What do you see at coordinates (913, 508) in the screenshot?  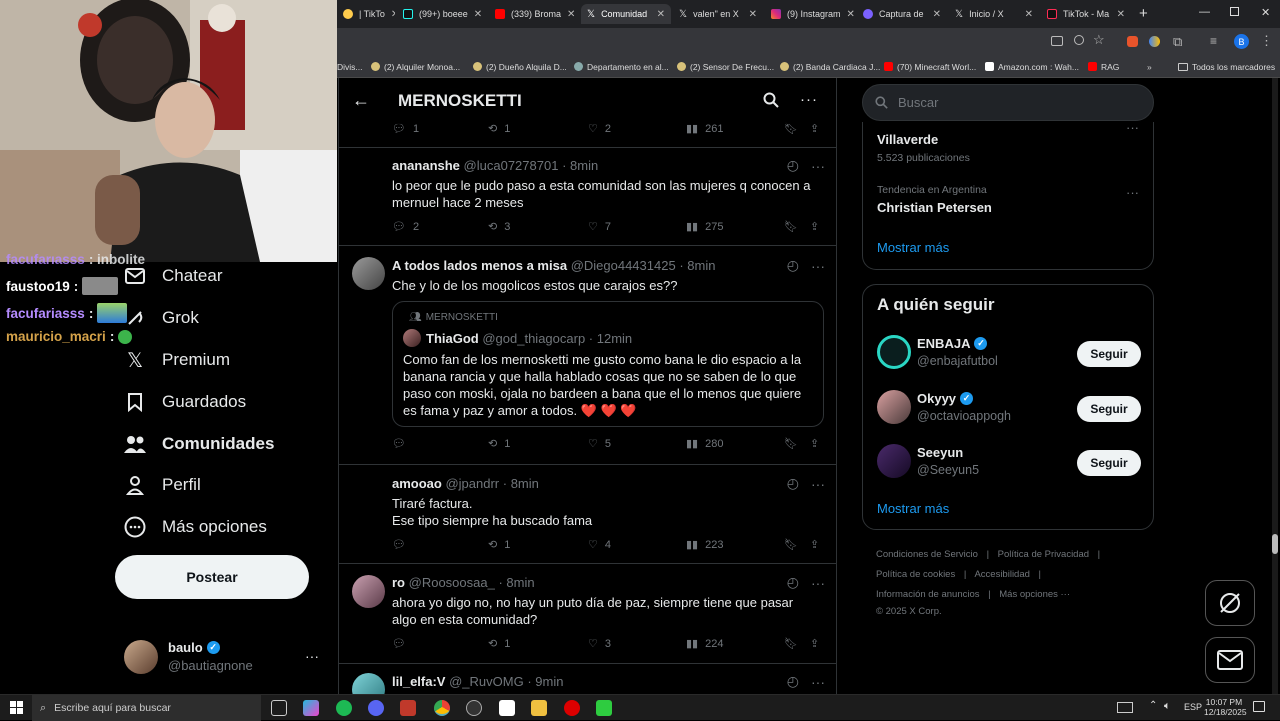 I see `show-more-follow-link: Mostrar más` at bounding box center [913, 508].